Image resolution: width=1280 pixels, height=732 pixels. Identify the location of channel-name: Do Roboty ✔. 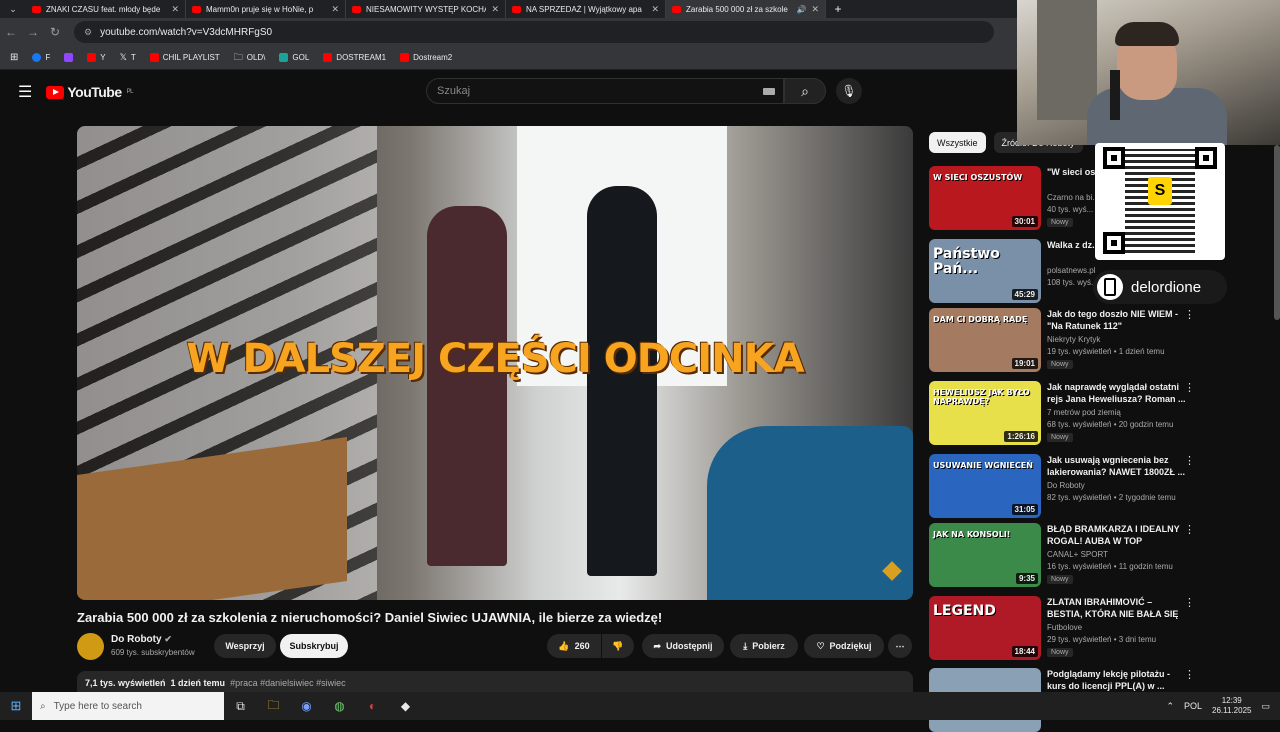
(141, 639).